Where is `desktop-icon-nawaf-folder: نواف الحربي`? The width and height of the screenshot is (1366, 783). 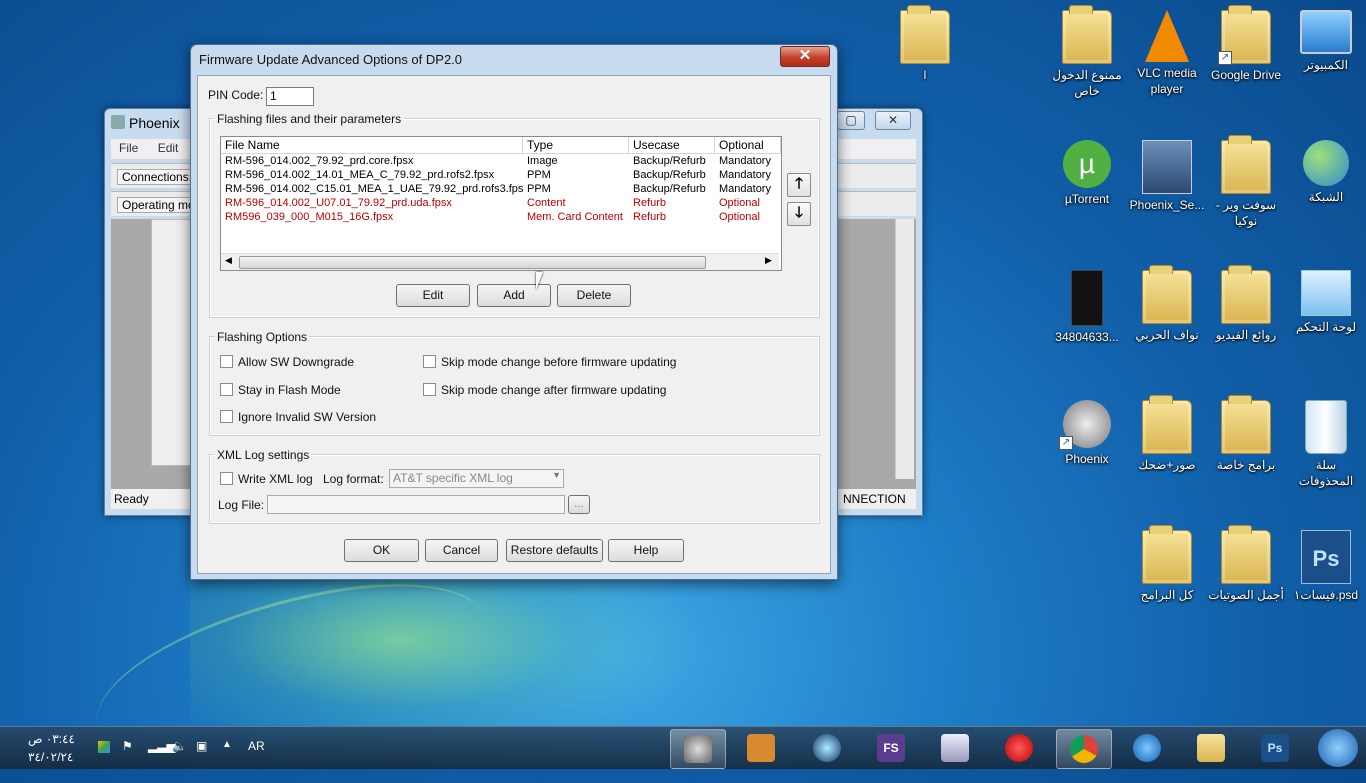
desktop-icon-nawaf-folder: نواف الحربي is located at coordinates (1167, 304).